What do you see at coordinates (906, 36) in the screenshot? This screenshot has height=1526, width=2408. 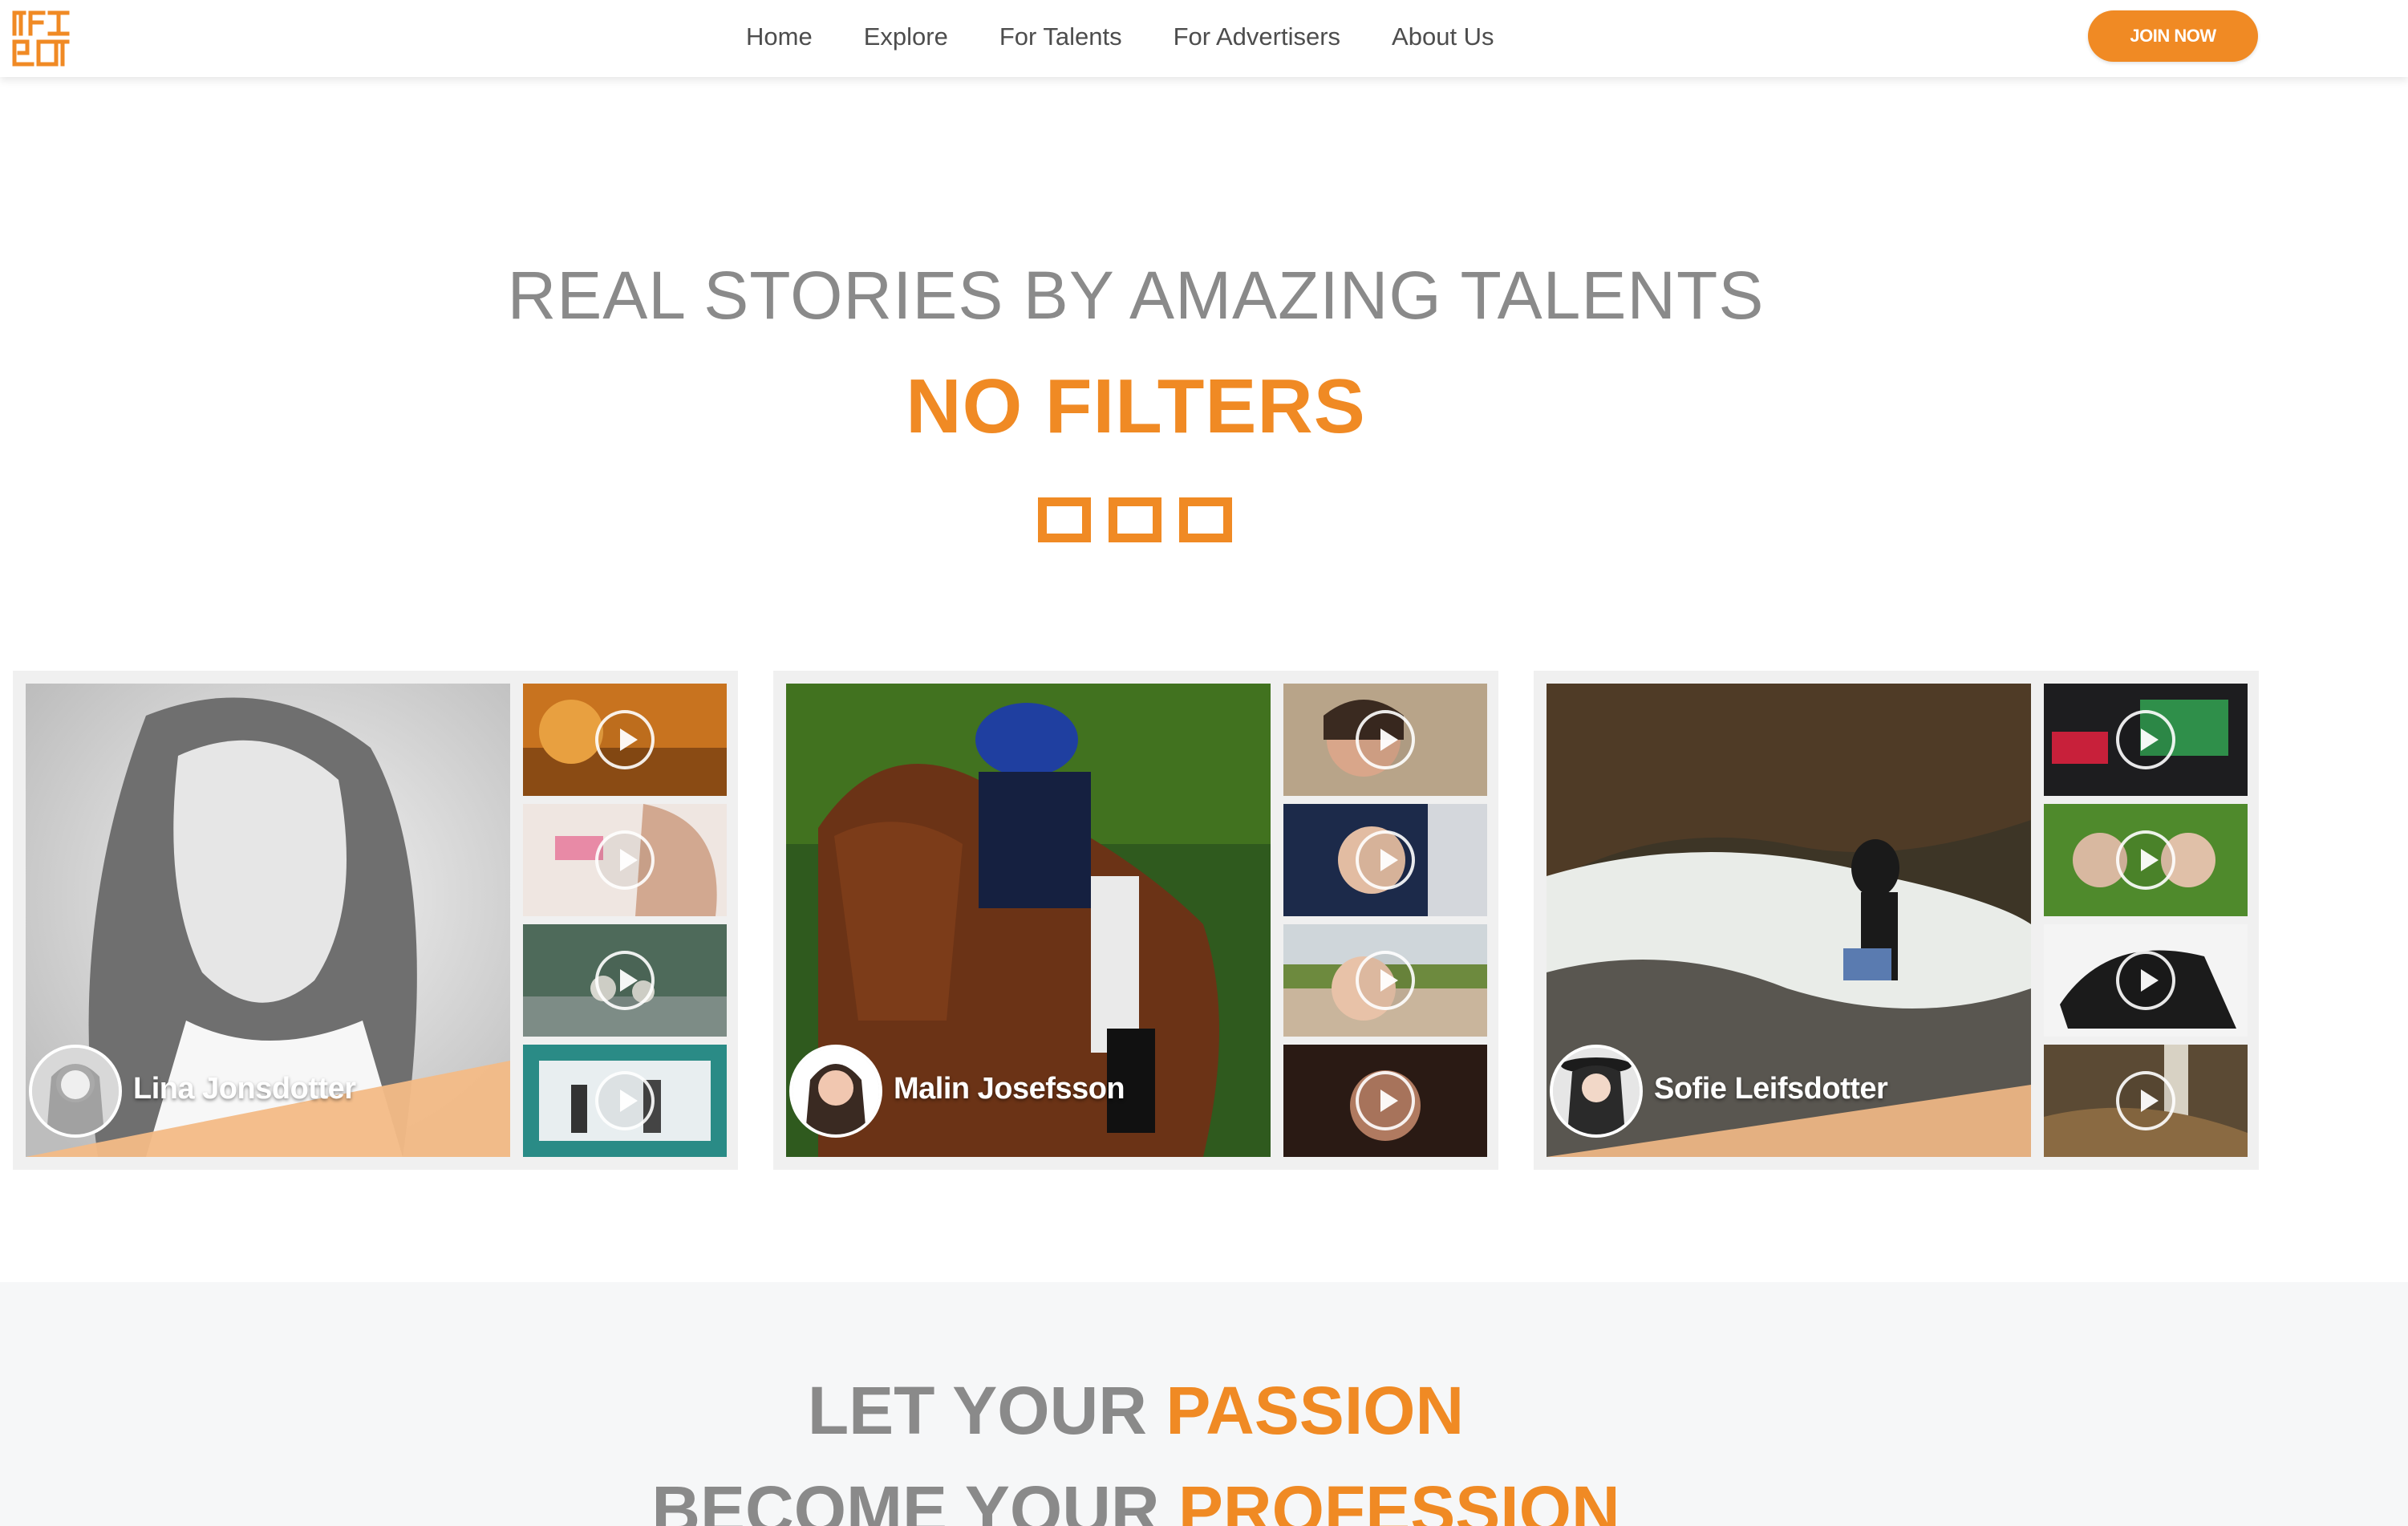 I see `nav-explore: Explore` at bounding box center [906, 36].